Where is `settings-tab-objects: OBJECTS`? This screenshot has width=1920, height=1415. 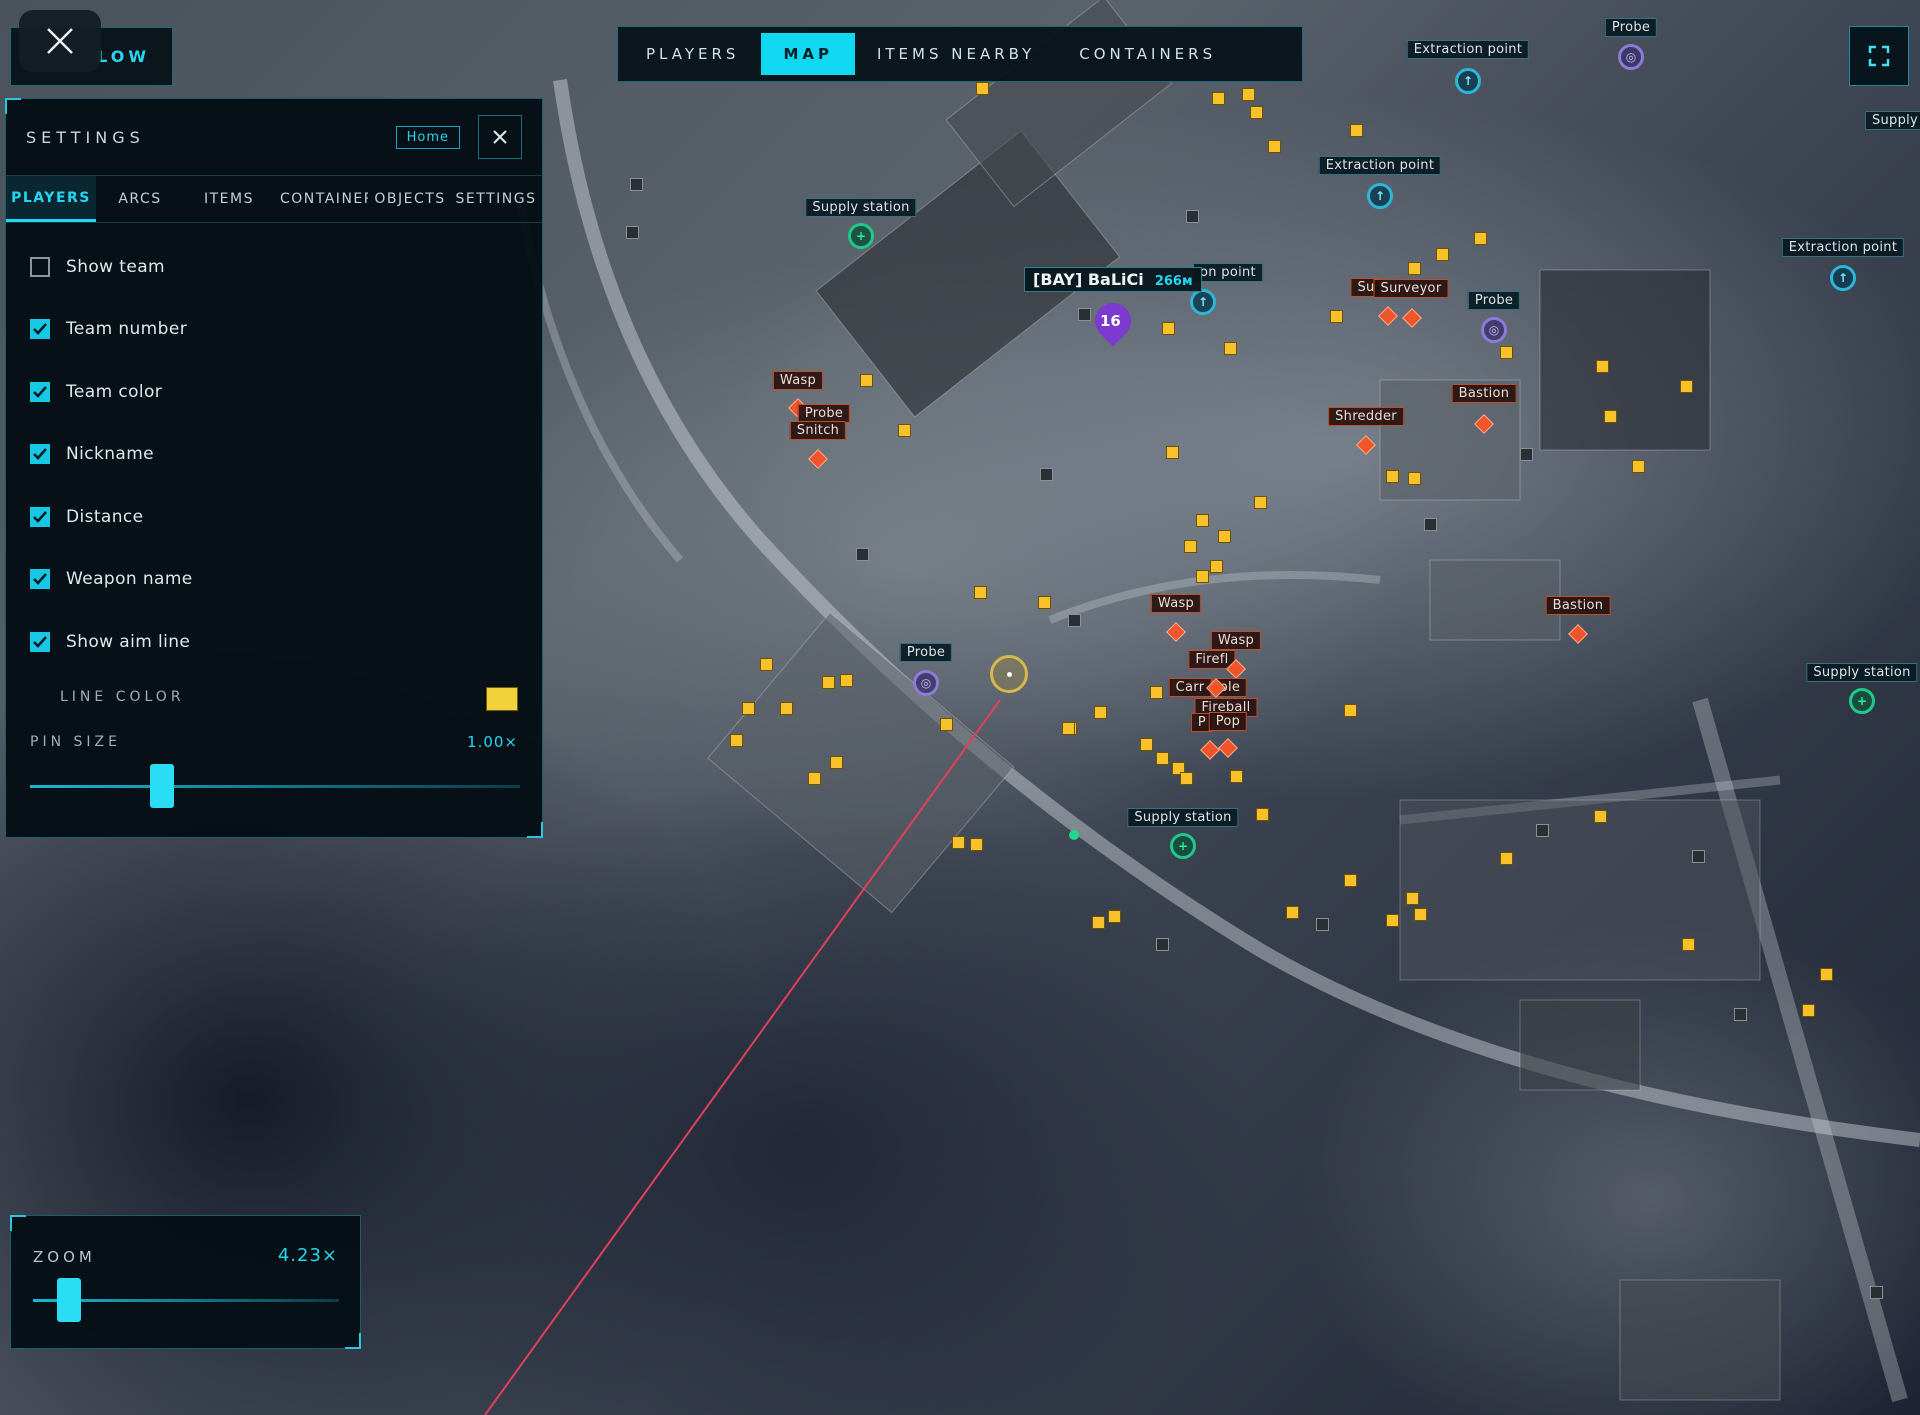
settings-tab-objects: OBJECTS is located at coordinates (410, 199).